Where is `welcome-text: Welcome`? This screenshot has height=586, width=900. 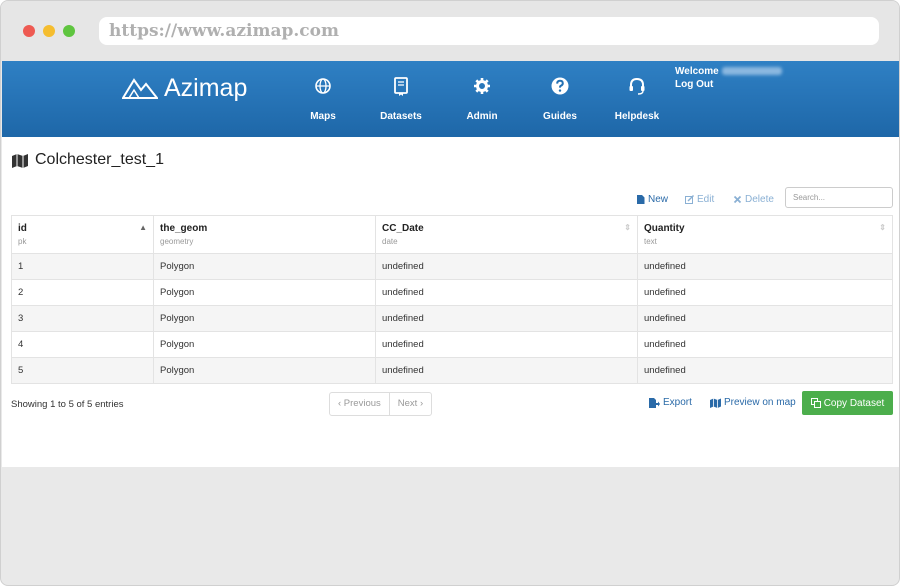
welcome-text: Welcome is located at coordinates (728, 71).